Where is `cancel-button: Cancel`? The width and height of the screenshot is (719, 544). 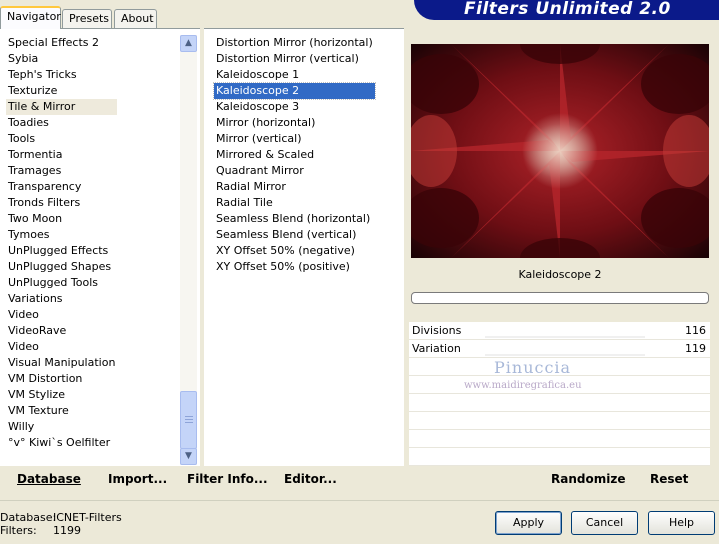 cancel-button: Cancel is located at coordinates (604, 523).